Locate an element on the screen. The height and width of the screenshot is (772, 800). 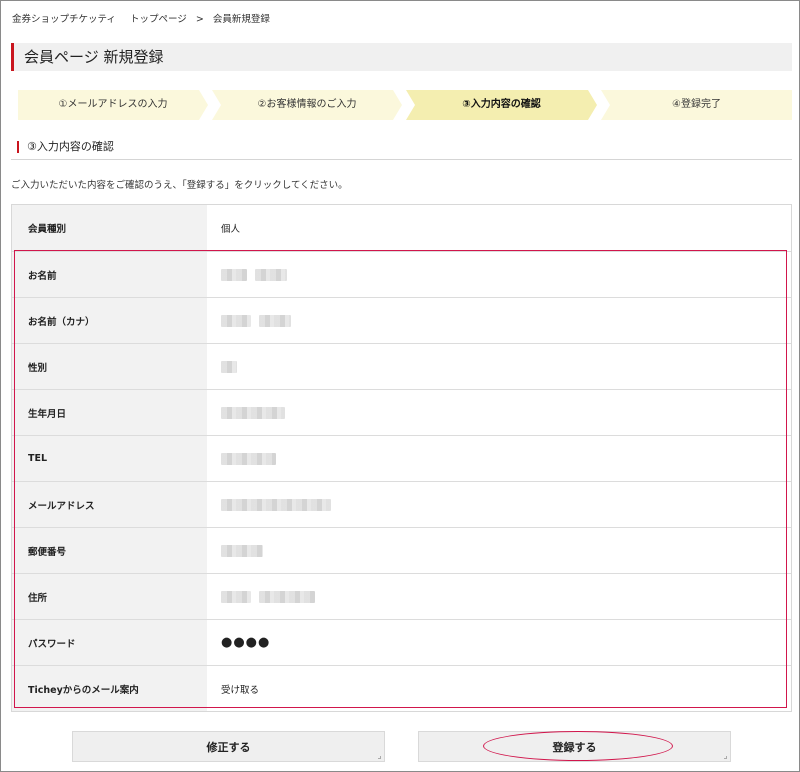
section-title: ③入力内容の確認 is located at coordinates (70, 146).